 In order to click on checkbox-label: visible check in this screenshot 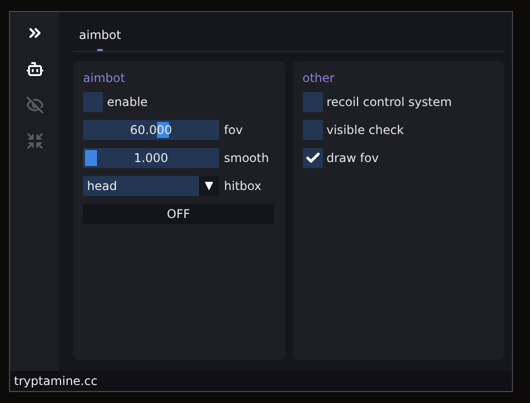, I will do `click(365, 130)`.